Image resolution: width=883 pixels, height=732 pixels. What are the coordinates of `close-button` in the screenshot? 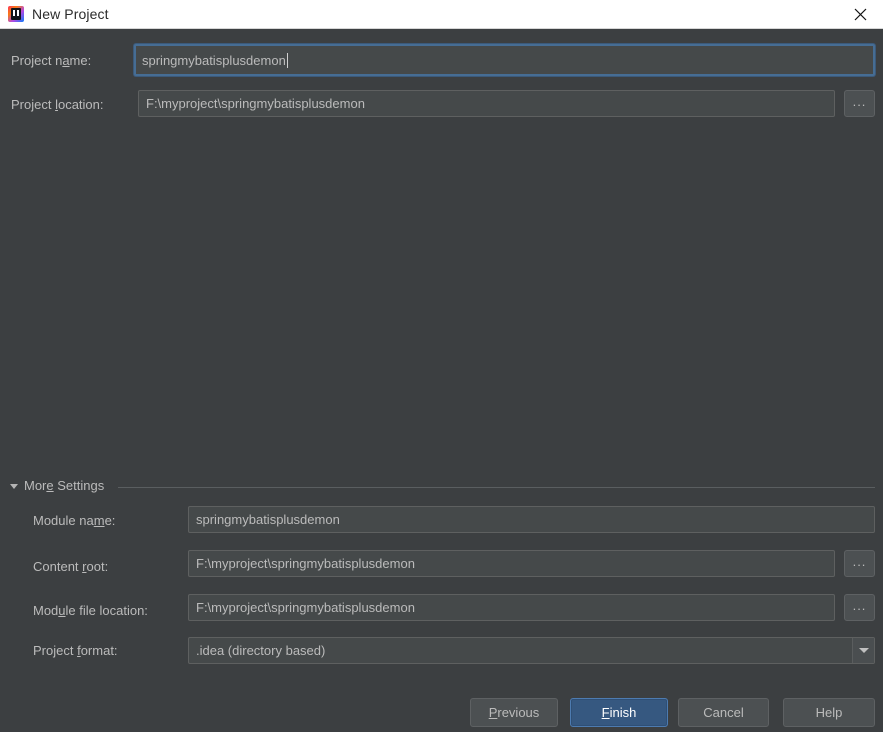 It's located at (860, 14).